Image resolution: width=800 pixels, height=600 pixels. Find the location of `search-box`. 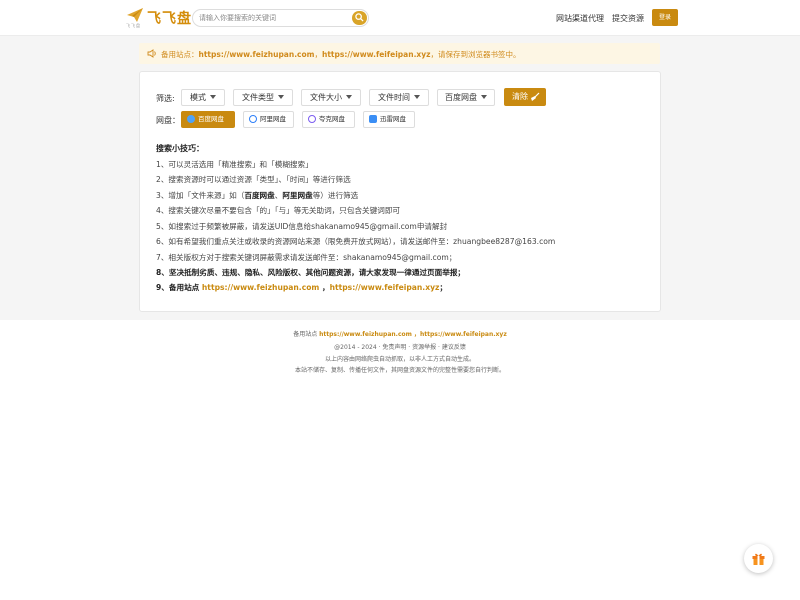

search-box is located at coordinates (280, 18).